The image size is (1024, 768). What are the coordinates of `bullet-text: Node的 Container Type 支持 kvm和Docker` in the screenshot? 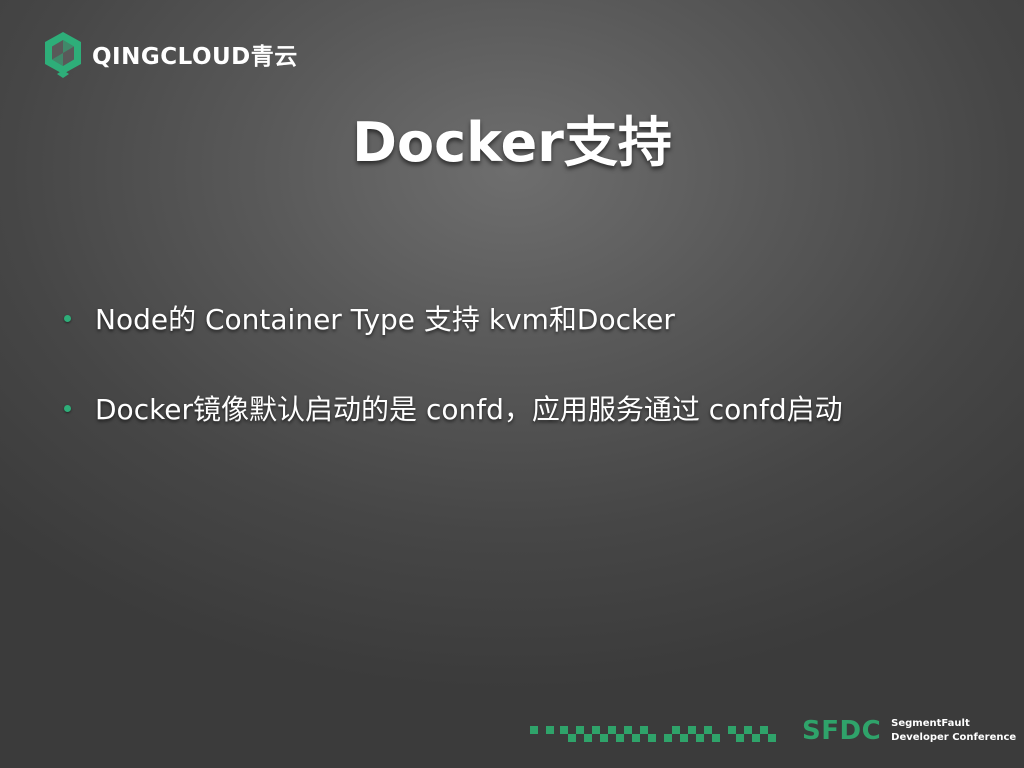 It's located at (385, 319).